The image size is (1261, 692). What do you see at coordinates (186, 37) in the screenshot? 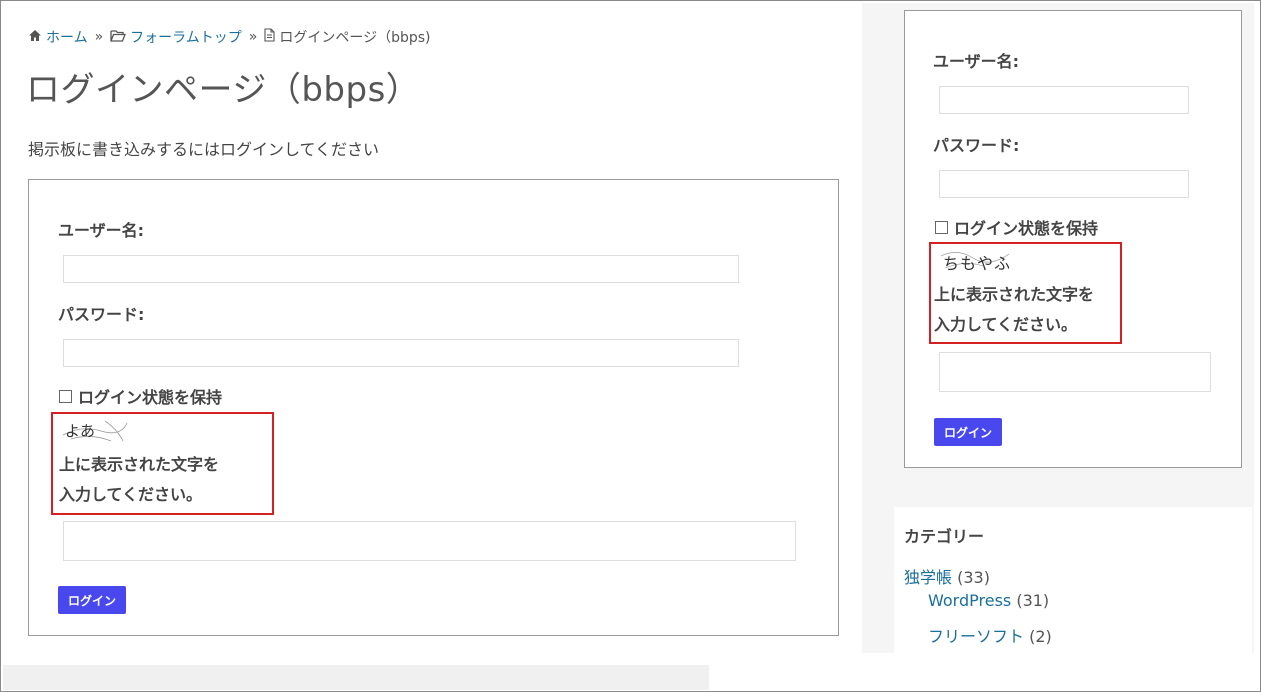
I see `breadcrumb-forum-link: フォーラムトップ` at bounding box center [186, 37].